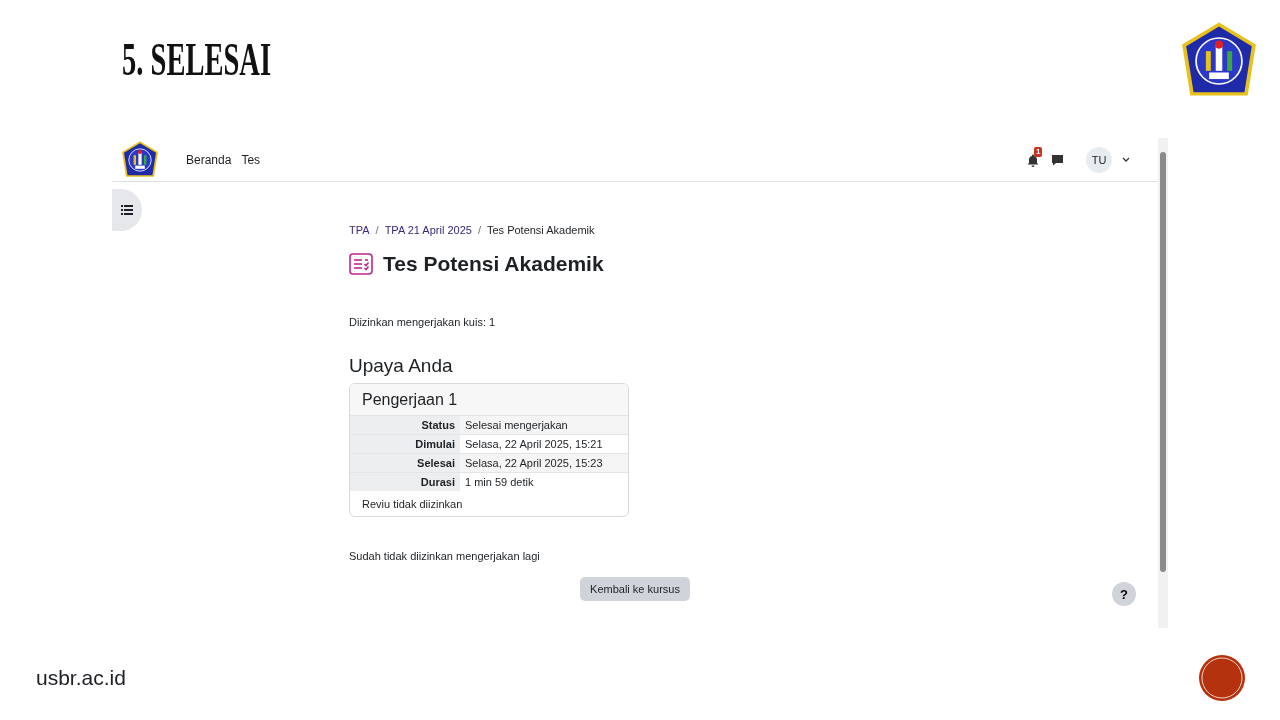 The image size is (1280, 720). Describe the element at coordinates (544, 463) in the screenshot. I see `row-value: Selasa, 22 April 2025, 15:23` at that location.